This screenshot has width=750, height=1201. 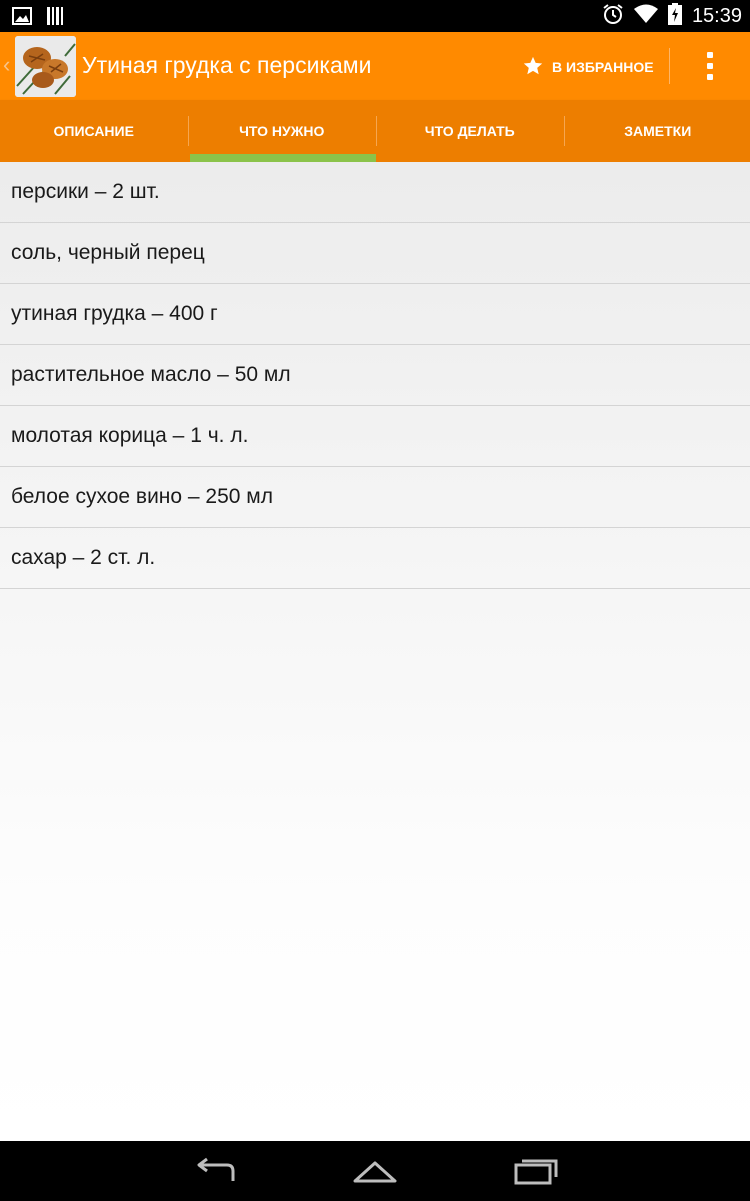 I want to click on picture-icon, so click(x=22, y=18).